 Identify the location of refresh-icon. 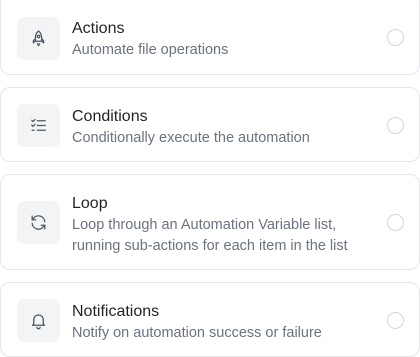
(38, 222).